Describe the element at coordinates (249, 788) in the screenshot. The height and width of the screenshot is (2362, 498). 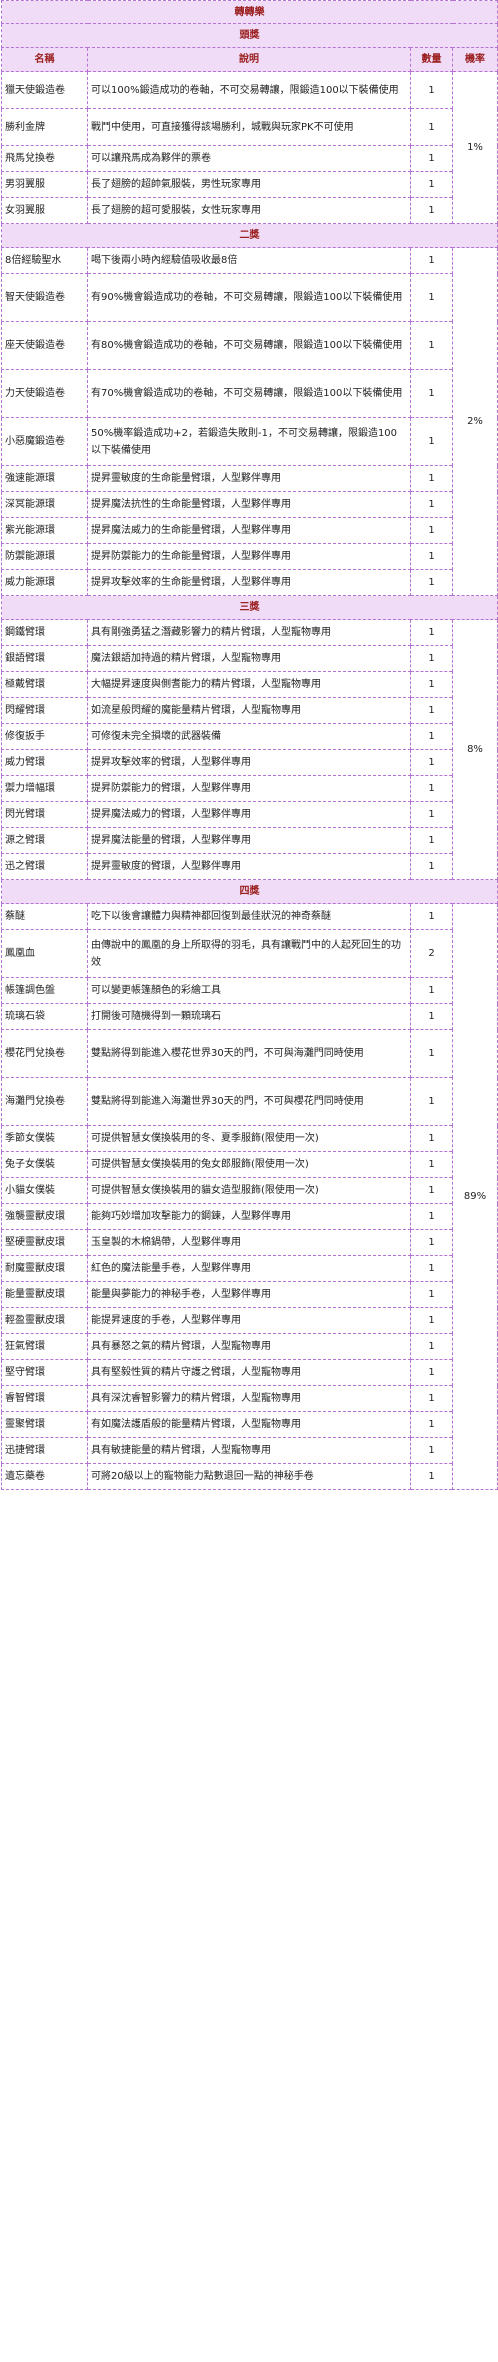
I see `table-row: 禦力增幅環 提昇防禦能力的臂環，人型夥伴專用 1` at that location.